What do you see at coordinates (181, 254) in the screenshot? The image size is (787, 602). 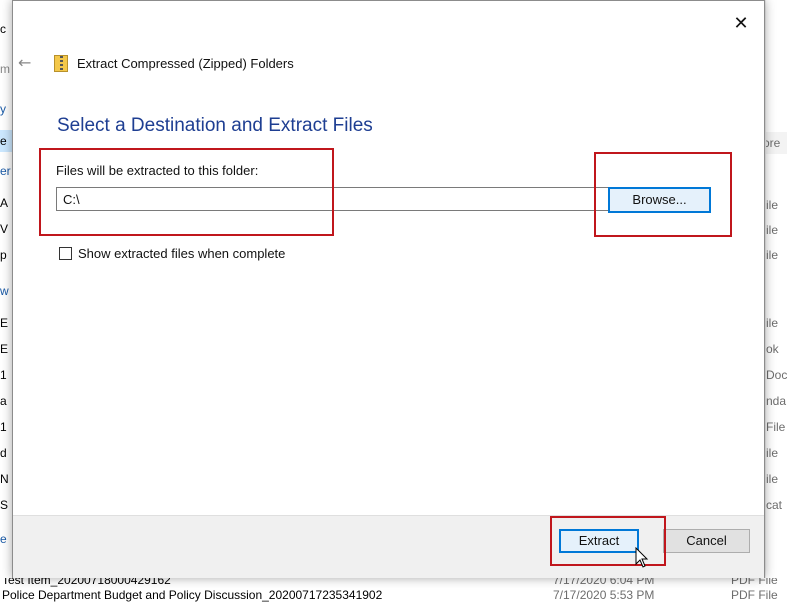 I see `show-files-checkbox-label: Show extracted files when complete` at bounding box center [181, 254].